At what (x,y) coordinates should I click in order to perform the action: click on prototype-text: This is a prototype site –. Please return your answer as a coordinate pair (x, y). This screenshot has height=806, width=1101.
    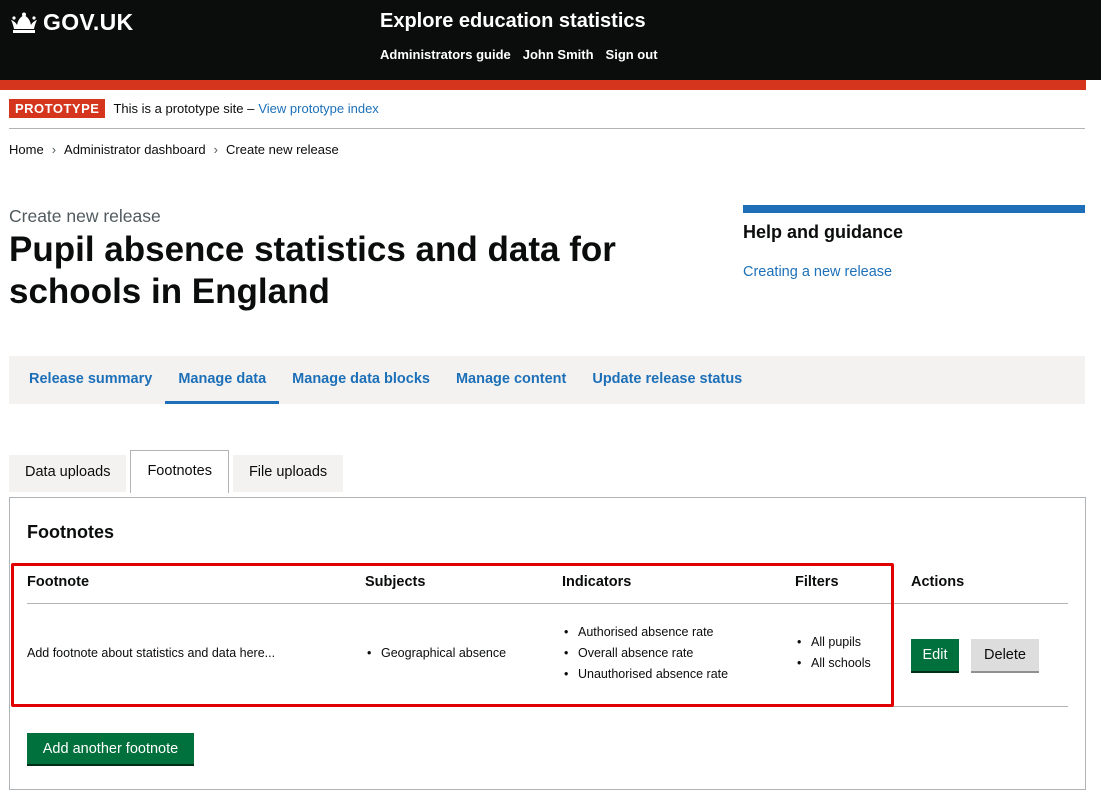
    Looking at the image, I should click on (184, 108).